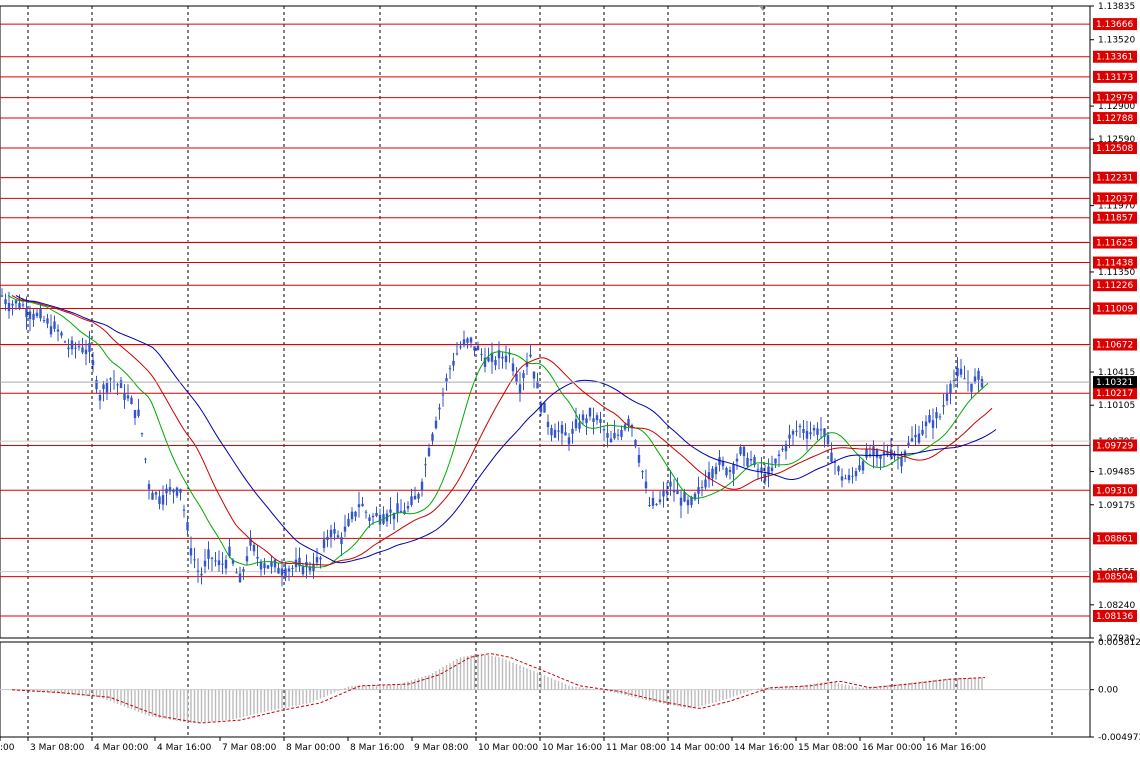  I want to click on price-tick-label: 1.09485, so click(1116, 473).